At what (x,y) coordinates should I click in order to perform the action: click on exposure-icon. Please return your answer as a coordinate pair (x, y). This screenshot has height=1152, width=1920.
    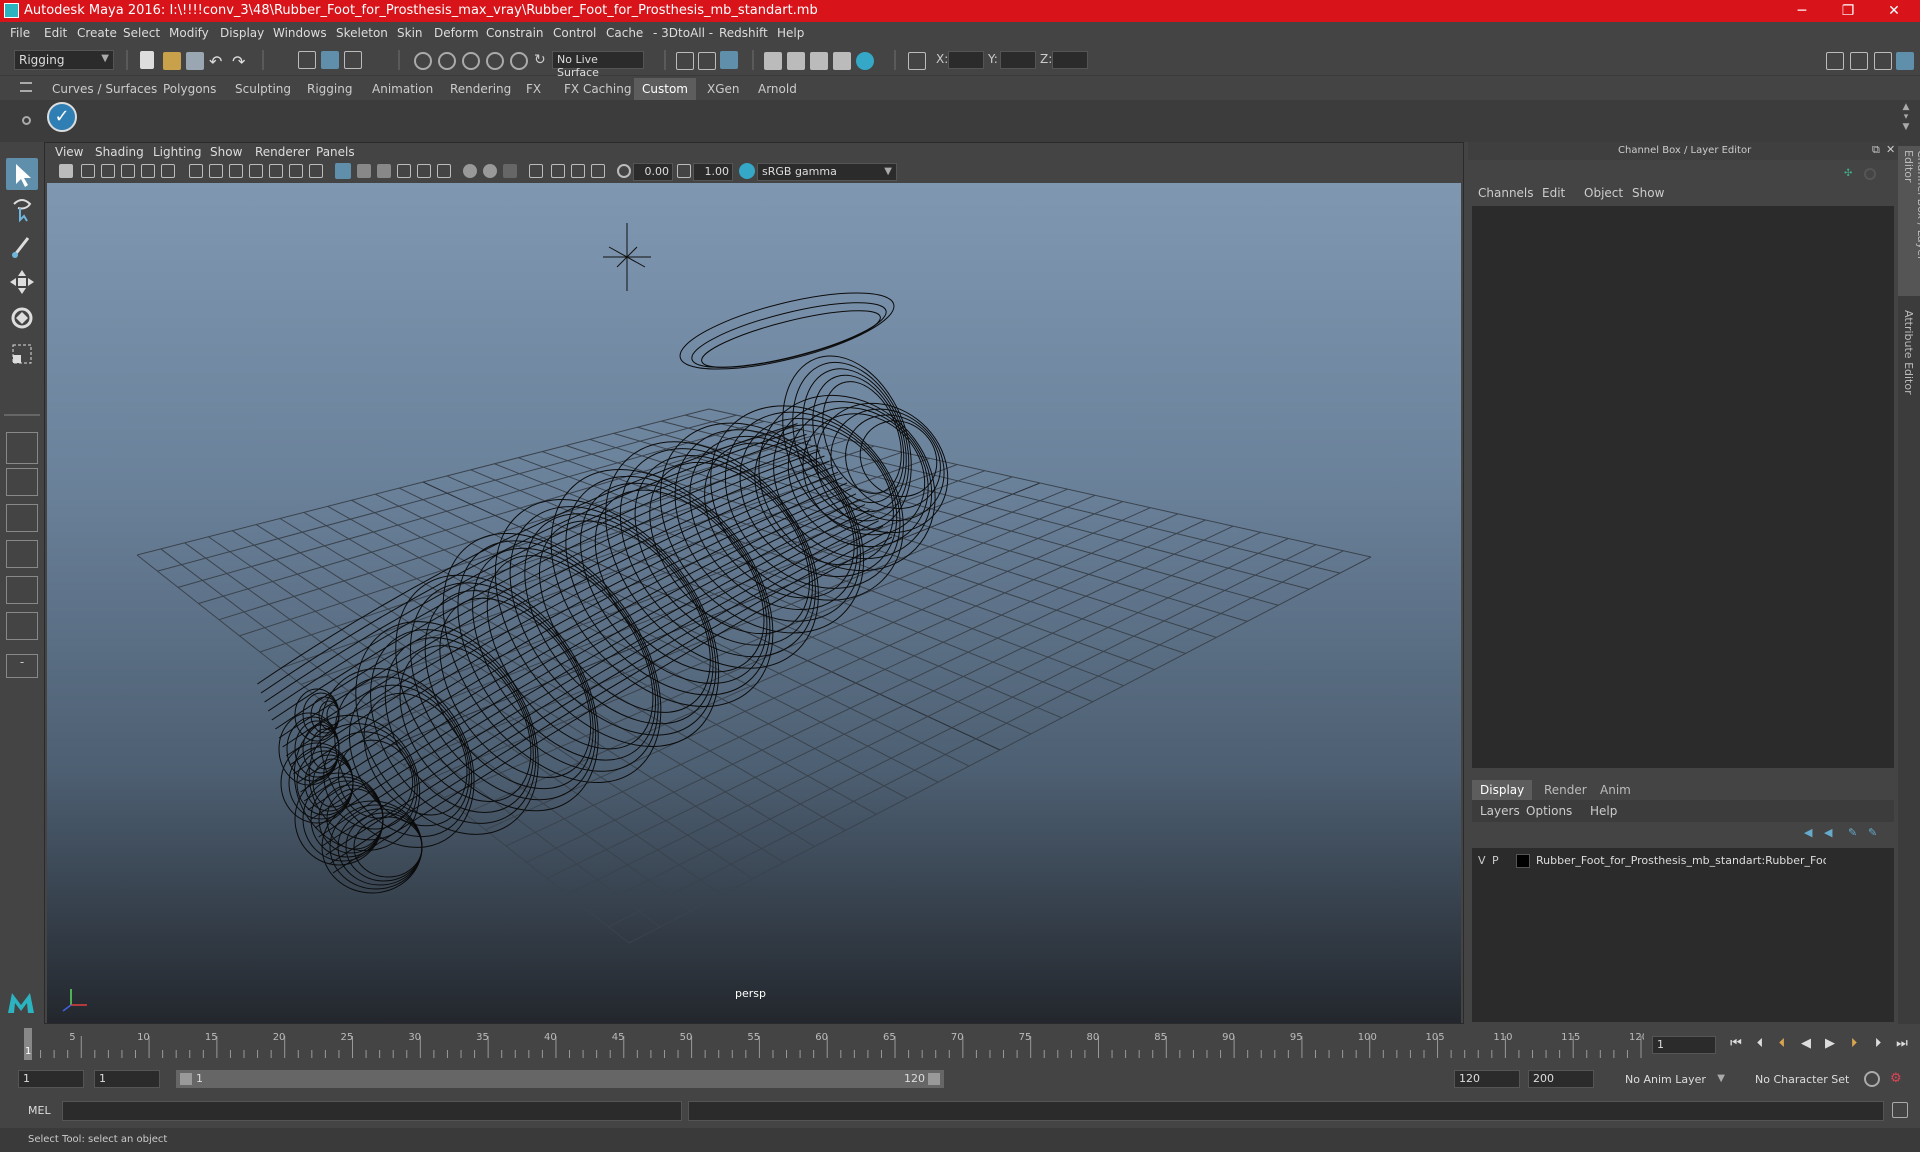
    Looking at the image, I should click on (624, 171).